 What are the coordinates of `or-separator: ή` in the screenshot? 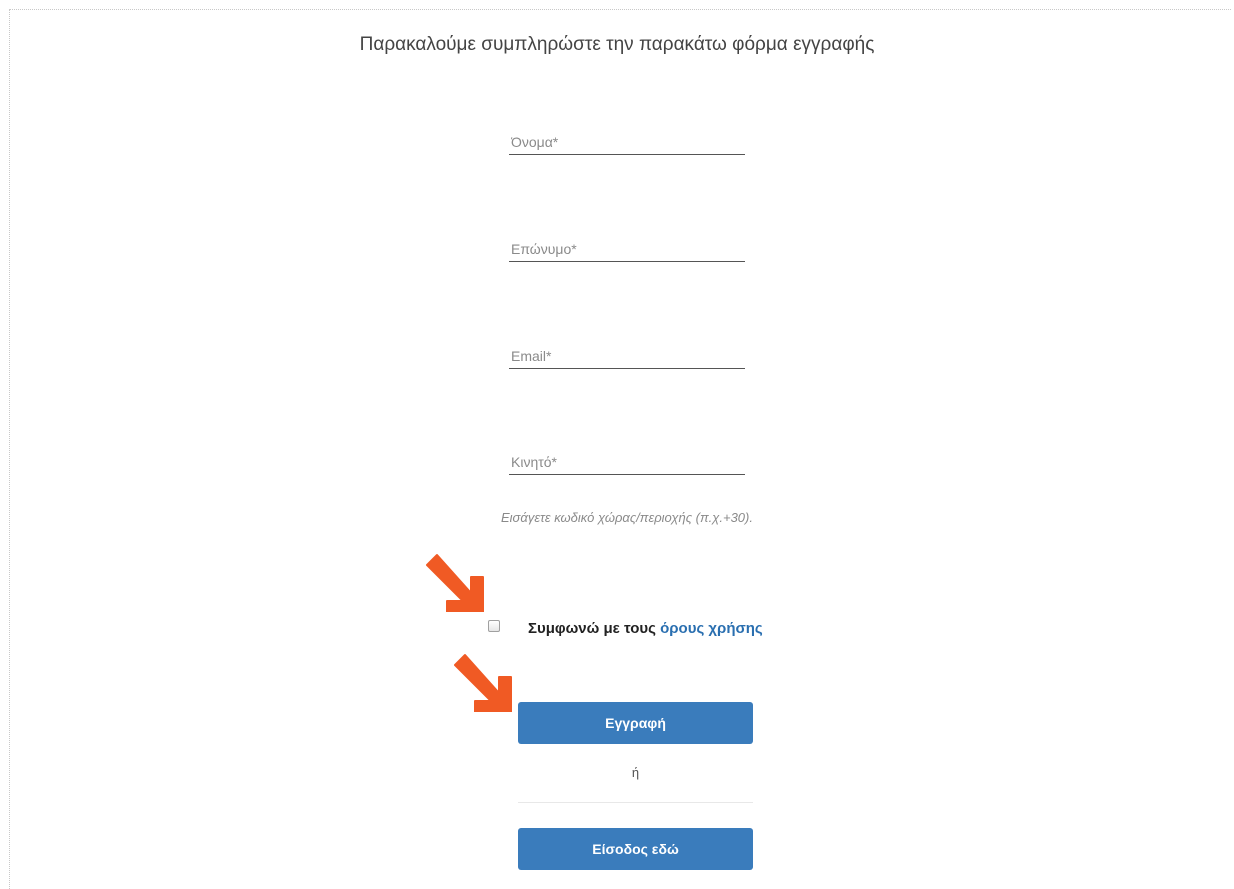 It's located at (635, 772).